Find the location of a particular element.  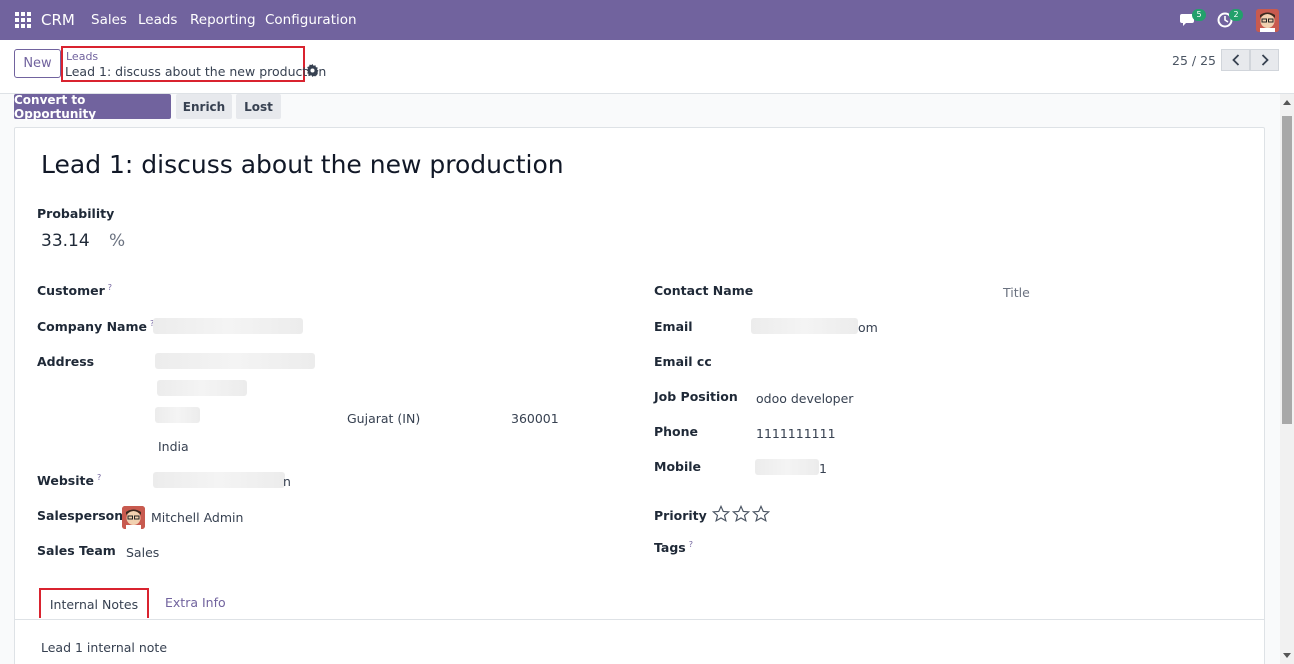

email-cc-label: Email cc is located at coordinates (683, 361).